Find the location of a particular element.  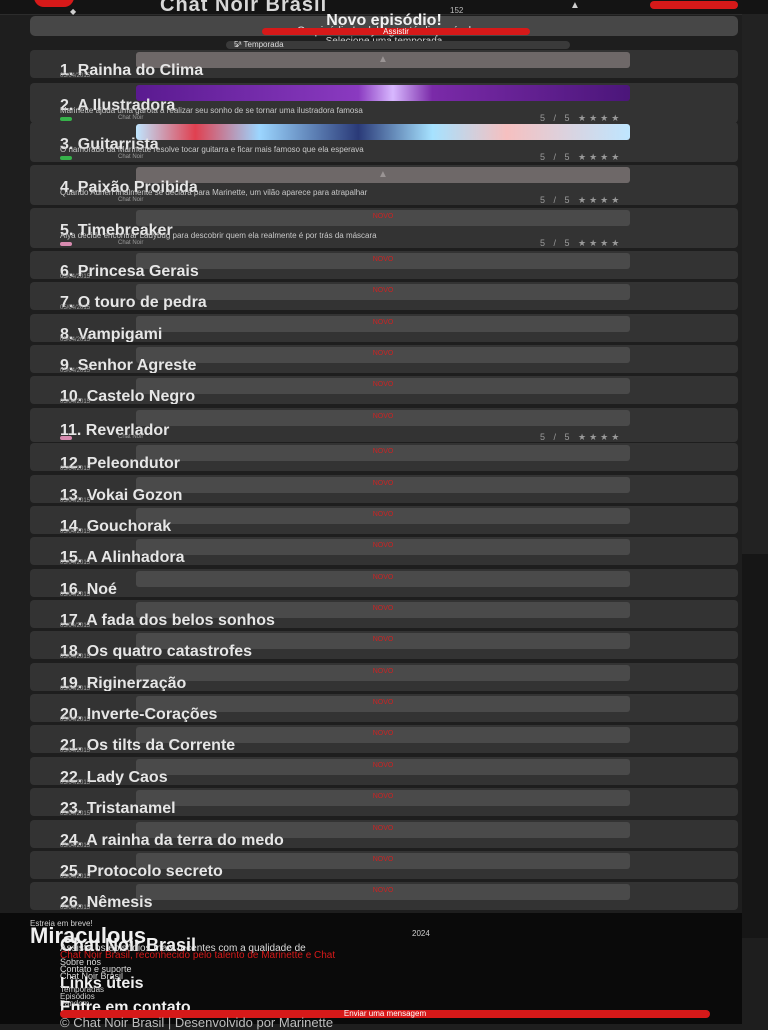

footer-year: 2024 is located at coordinates (421, 933).